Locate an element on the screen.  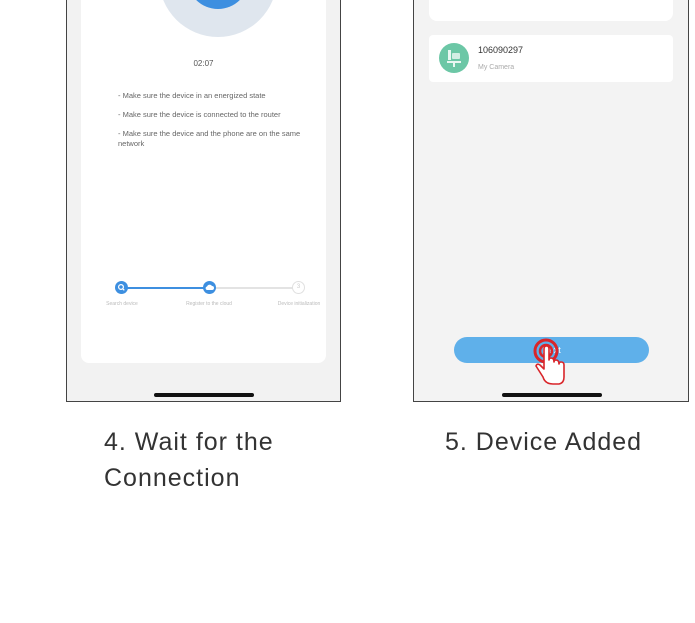
cloud-icon is located at coordinates (209, 287).